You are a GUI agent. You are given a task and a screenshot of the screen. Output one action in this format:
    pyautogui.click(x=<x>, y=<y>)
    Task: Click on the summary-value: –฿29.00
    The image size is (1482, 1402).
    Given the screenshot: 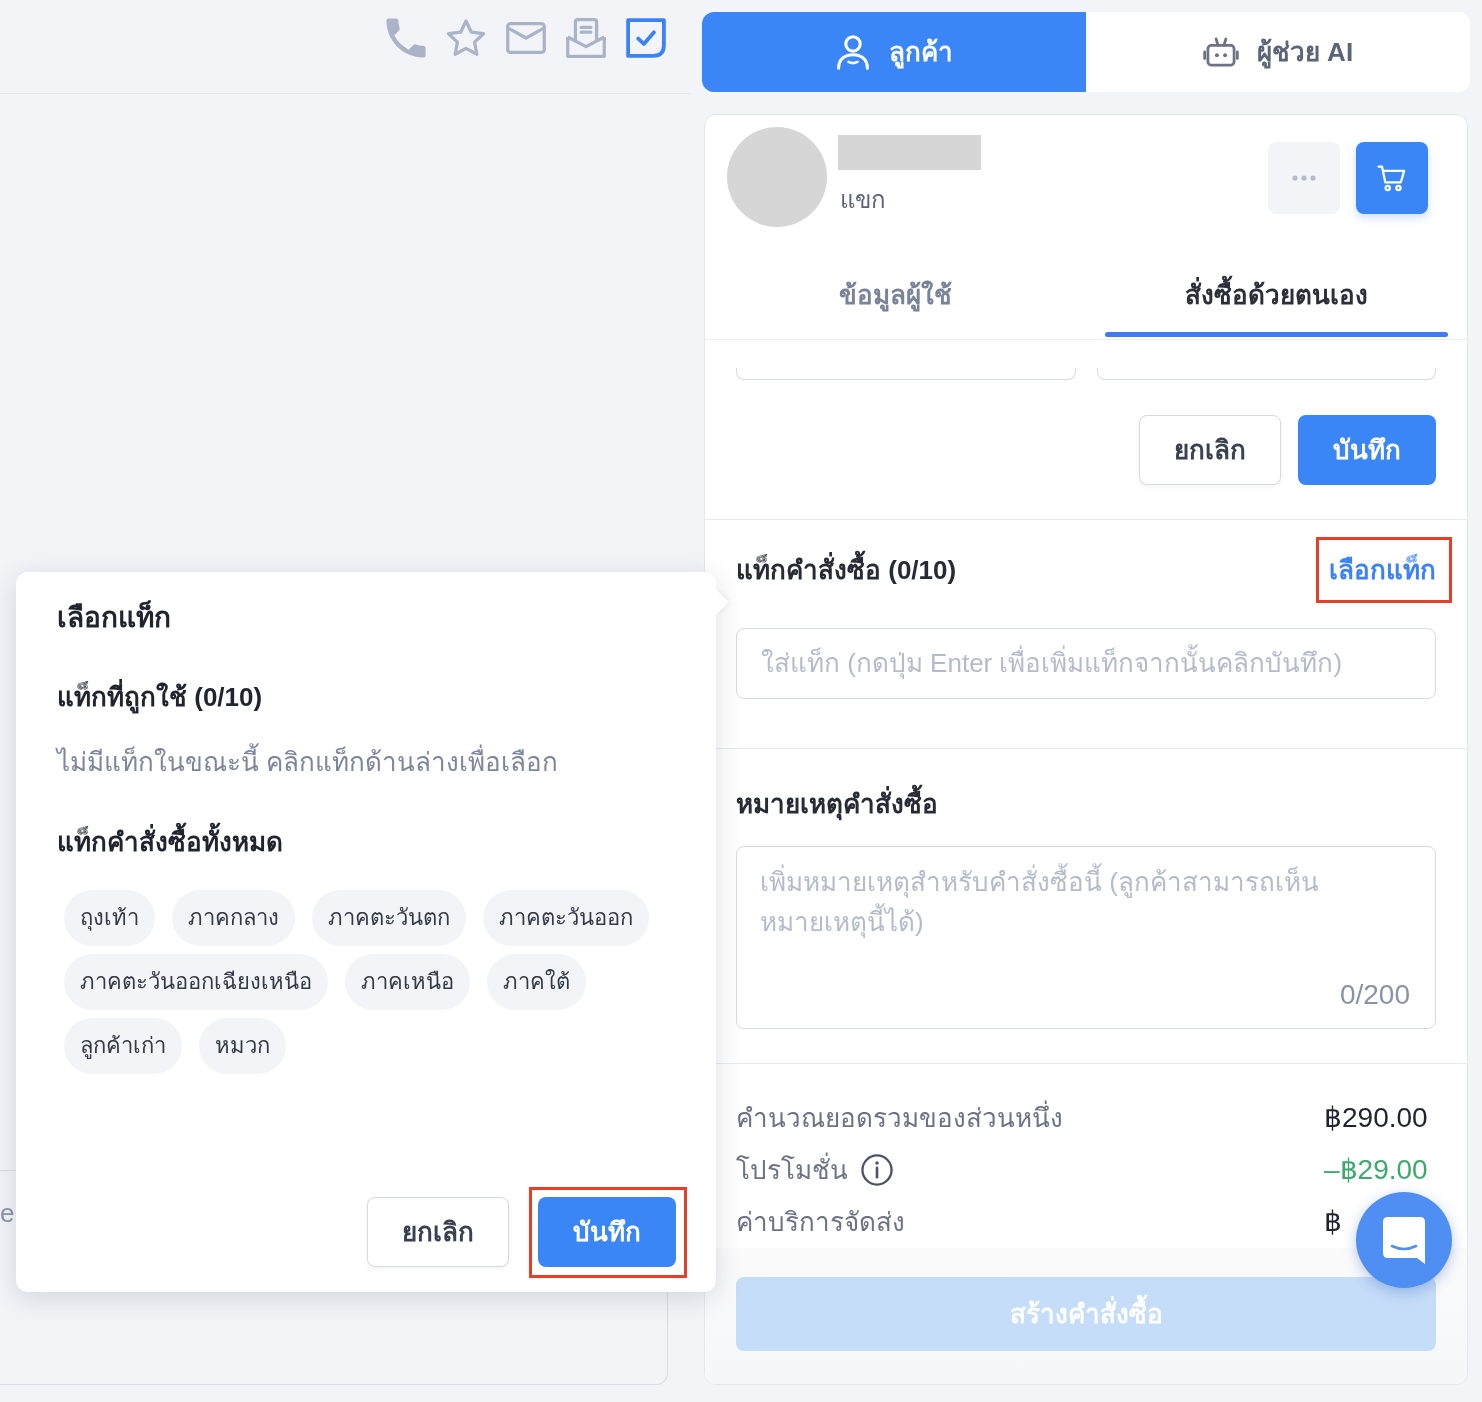 What is the action you would take?
    pyautogui.click(x=1376, y=1170)
    